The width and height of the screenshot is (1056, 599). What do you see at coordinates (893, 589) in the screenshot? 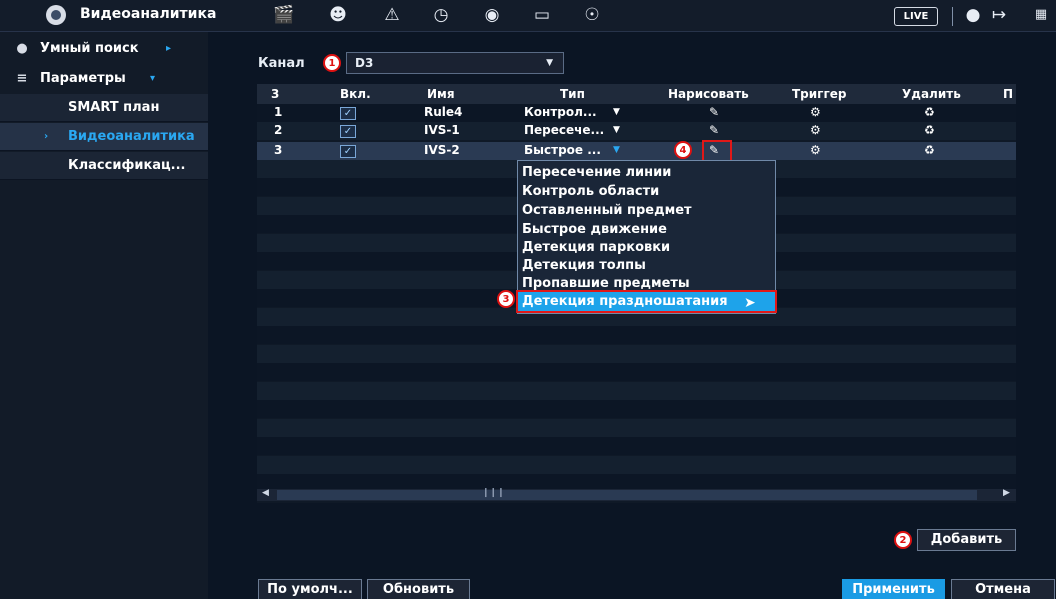
I see `apply-button: Применить` at bounding box center [893, 589].